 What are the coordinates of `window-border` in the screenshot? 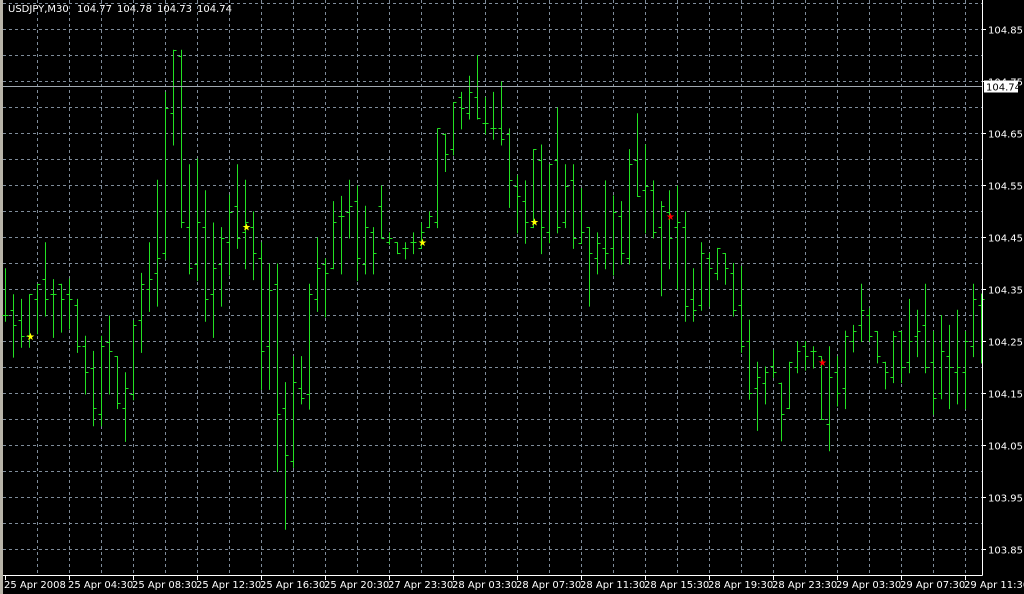 It's located at (1, 297).